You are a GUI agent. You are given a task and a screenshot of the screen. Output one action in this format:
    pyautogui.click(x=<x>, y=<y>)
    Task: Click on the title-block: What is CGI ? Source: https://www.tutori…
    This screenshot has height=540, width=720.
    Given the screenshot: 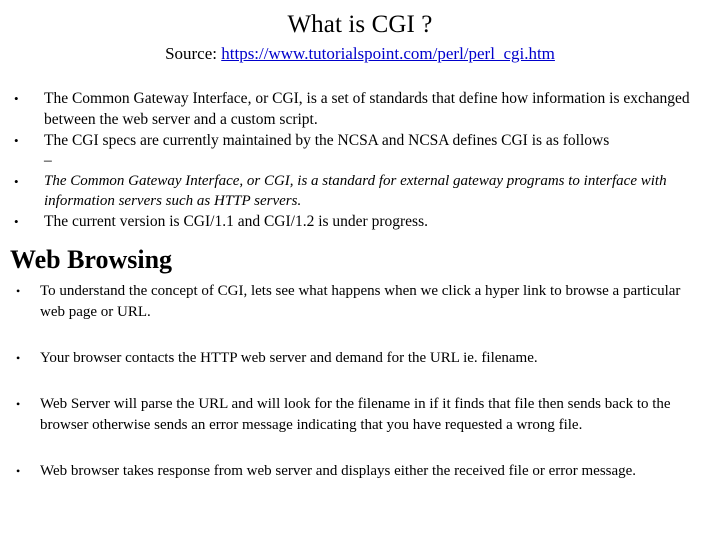 What is the action you would take?
    pyautogui.click(x=360, y=37)
    